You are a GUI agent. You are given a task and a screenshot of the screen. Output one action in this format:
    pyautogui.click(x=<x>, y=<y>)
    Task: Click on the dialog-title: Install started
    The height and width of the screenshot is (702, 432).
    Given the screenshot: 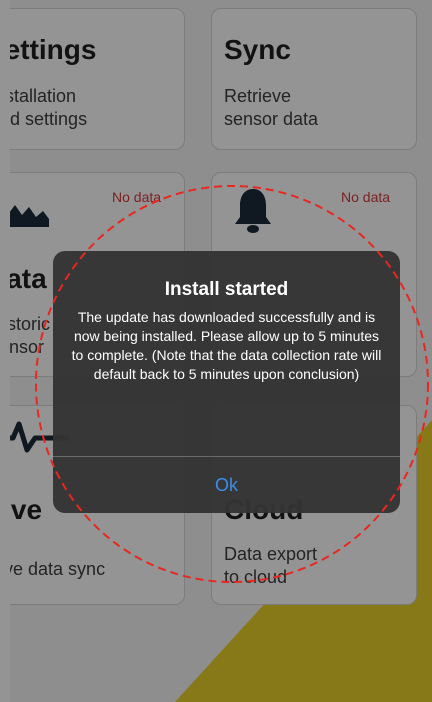 What is the action you would take?
    pyautogui.click(x=226, y=289)
    